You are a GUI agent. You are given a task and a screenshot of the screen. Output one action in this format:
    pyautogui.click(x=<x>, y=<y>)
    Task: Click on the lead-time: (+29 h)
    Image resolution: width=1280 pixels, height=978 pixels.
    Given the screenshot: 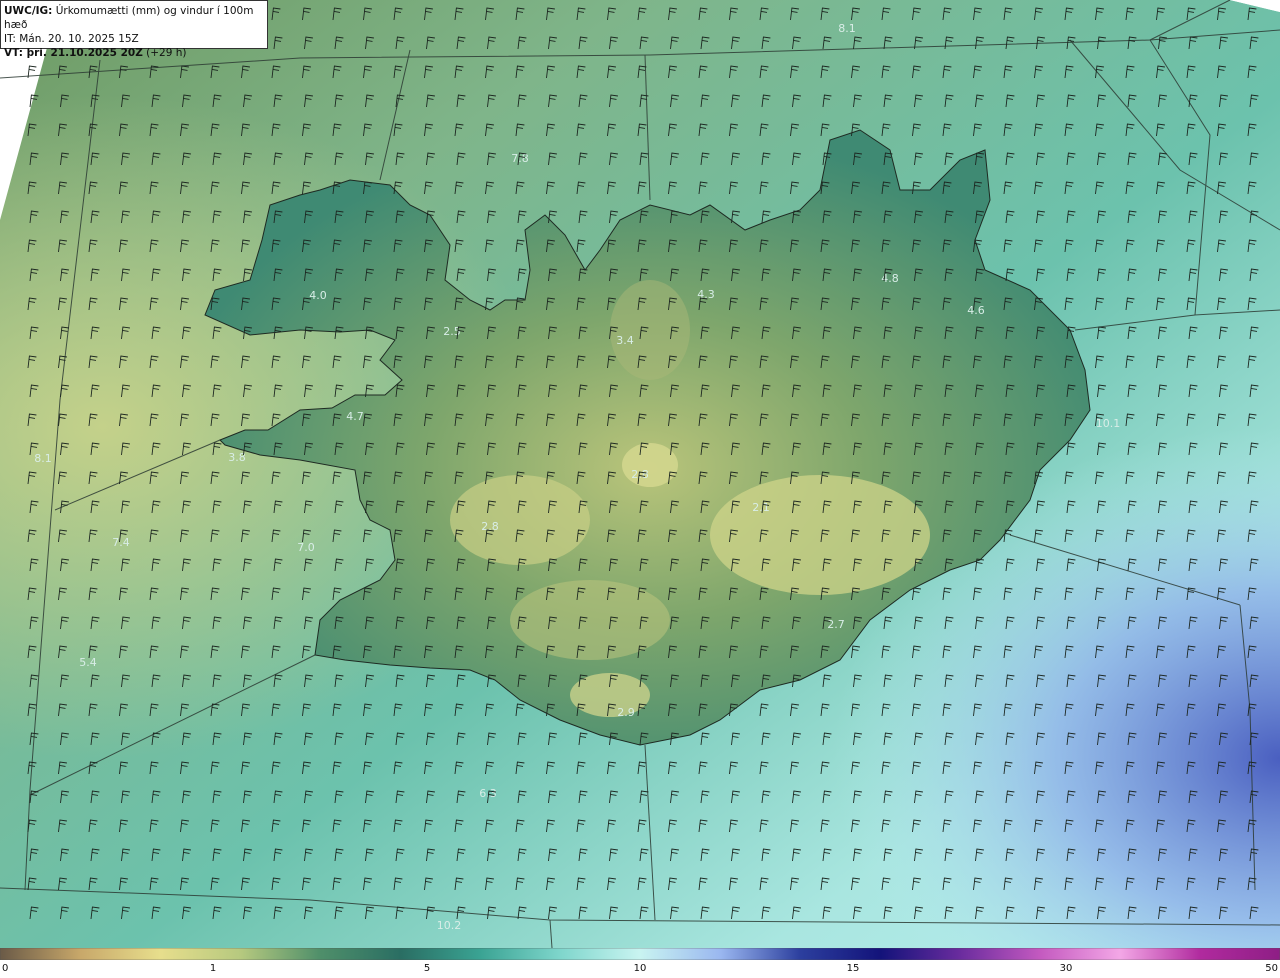 What is the action you would take?
    pyautogui.click(x=164, y=53)
    